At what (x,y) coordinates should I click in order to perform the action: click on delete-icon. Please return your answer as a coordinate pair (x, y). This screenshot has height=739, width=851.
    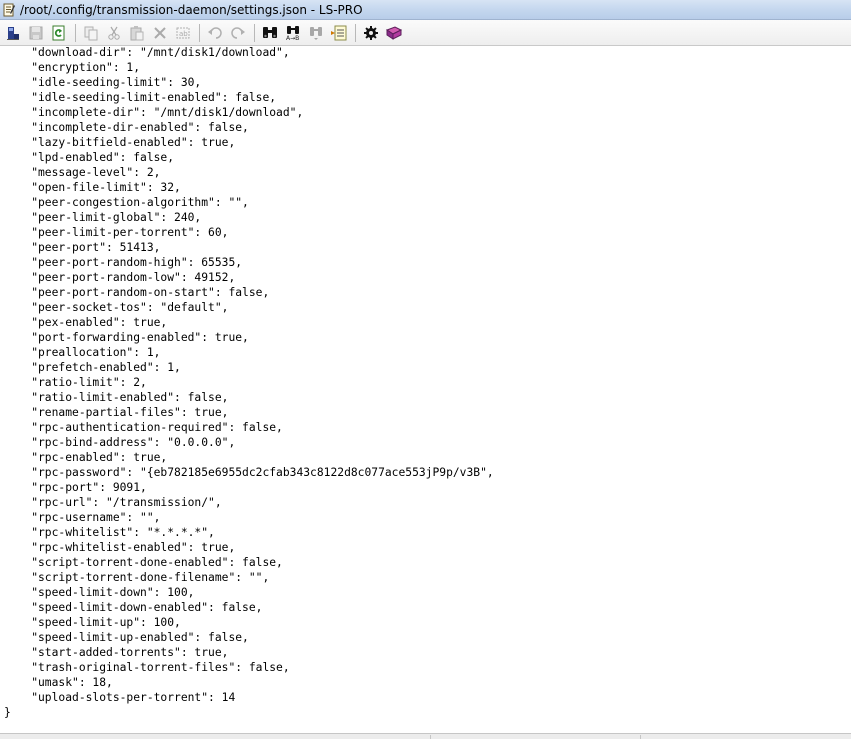
    Looking at the image, I should click on (160, 33).